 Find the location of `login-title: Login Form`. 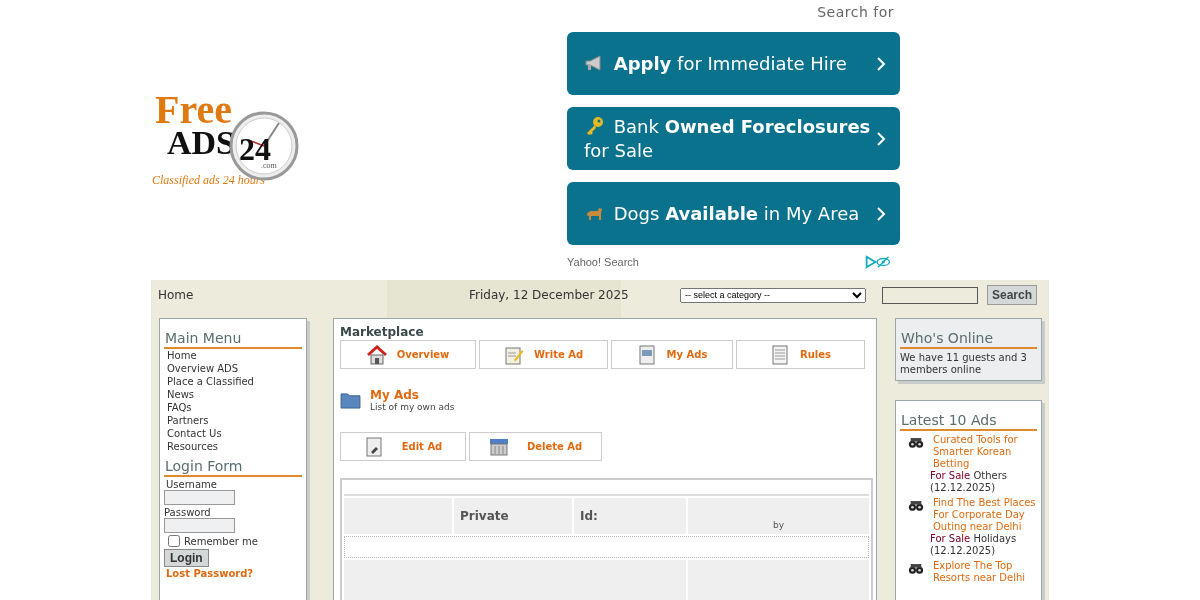

login-title: Login Form is located at coordinates (233, 467).